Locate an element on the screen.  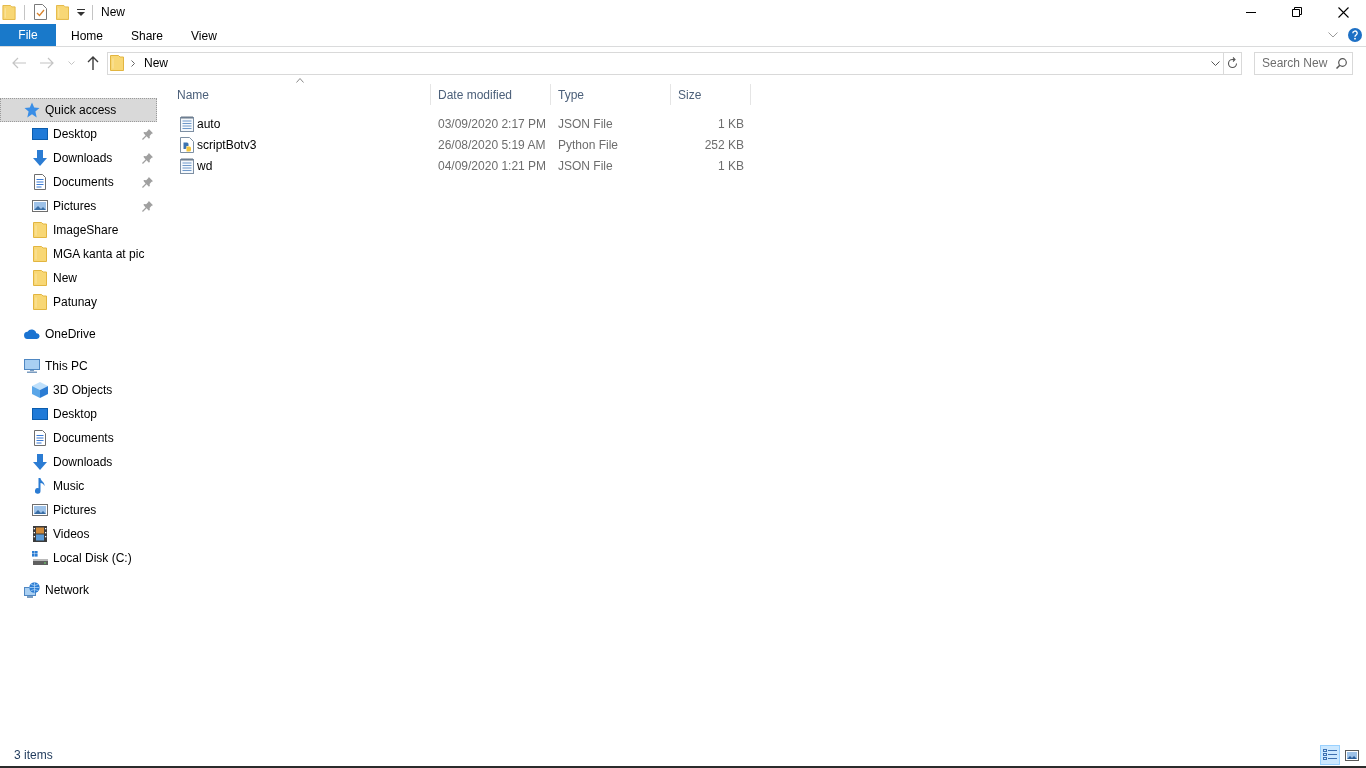
sidebar-item: OneDrive is located at coordinates (78, 334).